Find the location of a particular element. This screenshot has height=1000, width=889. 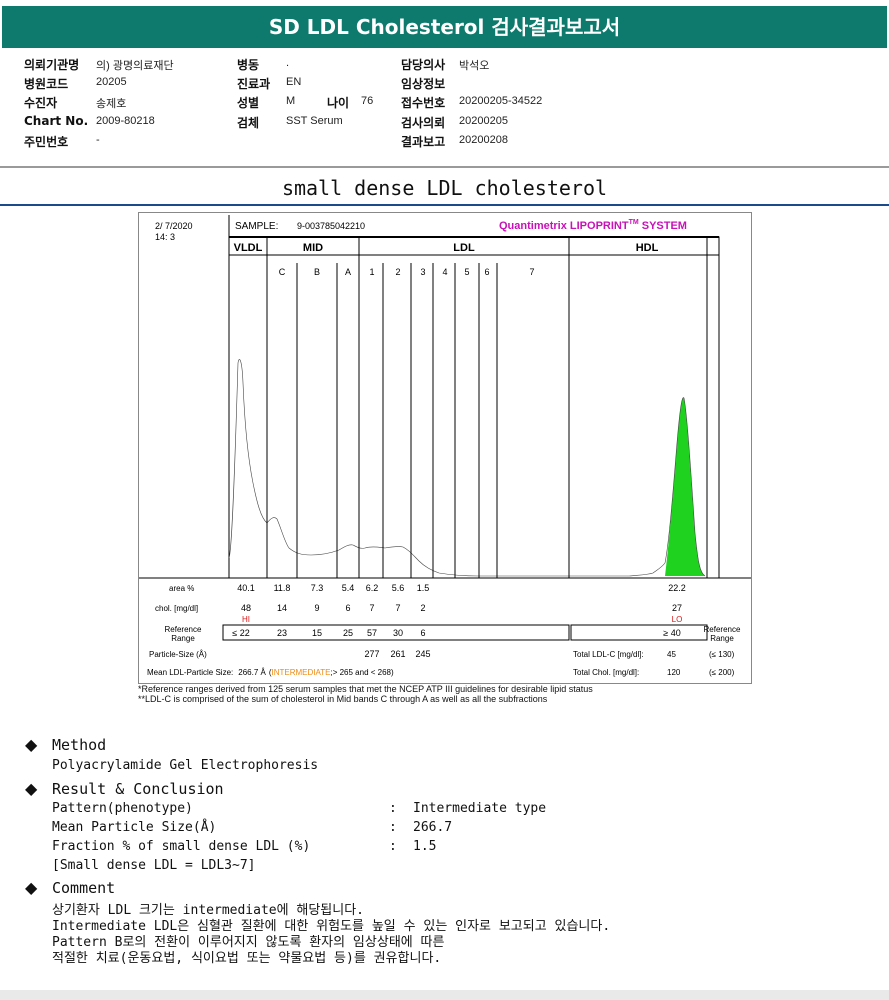

age-value: 76 is located at coordinates (367, 101).